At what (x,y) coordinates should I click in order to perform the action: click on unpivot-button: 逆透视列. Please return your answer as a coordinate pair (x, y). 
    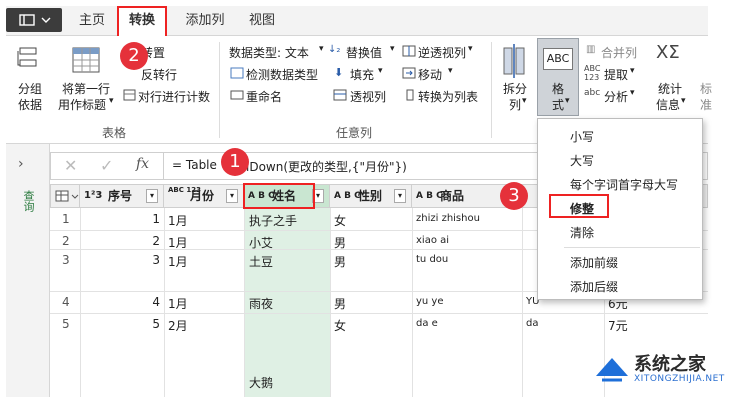
    Looking at the image, I should click on (442, 52).